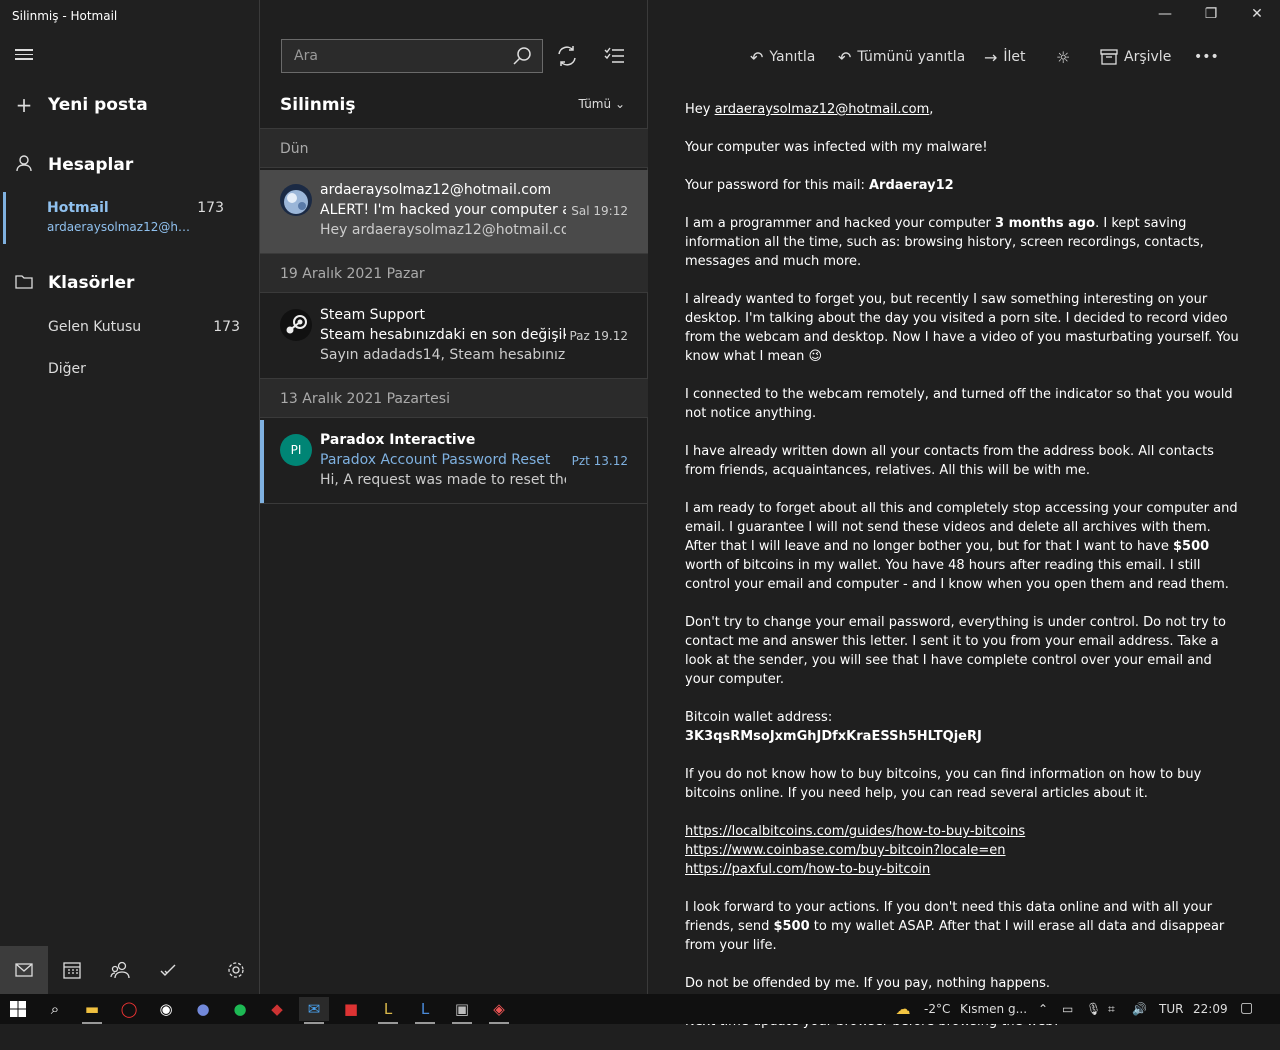  Describe the element at coordinates (619, 104) in the screenshot. I see `chevron-down-icon: ⌄` at that location.